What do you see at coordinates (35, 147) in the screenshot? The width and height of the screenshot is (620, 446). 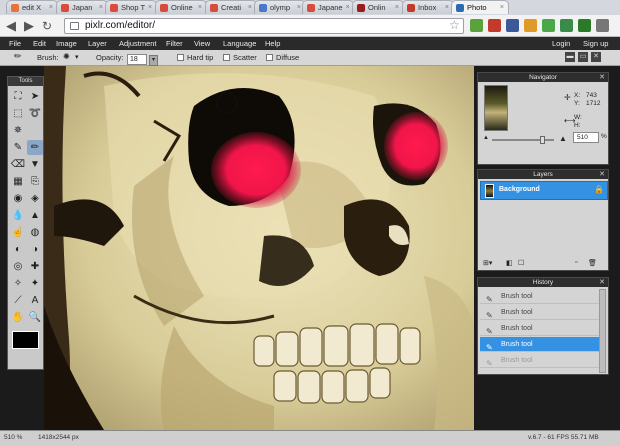 I see `brush-icon: ✏` at bounding box center [35, 147].